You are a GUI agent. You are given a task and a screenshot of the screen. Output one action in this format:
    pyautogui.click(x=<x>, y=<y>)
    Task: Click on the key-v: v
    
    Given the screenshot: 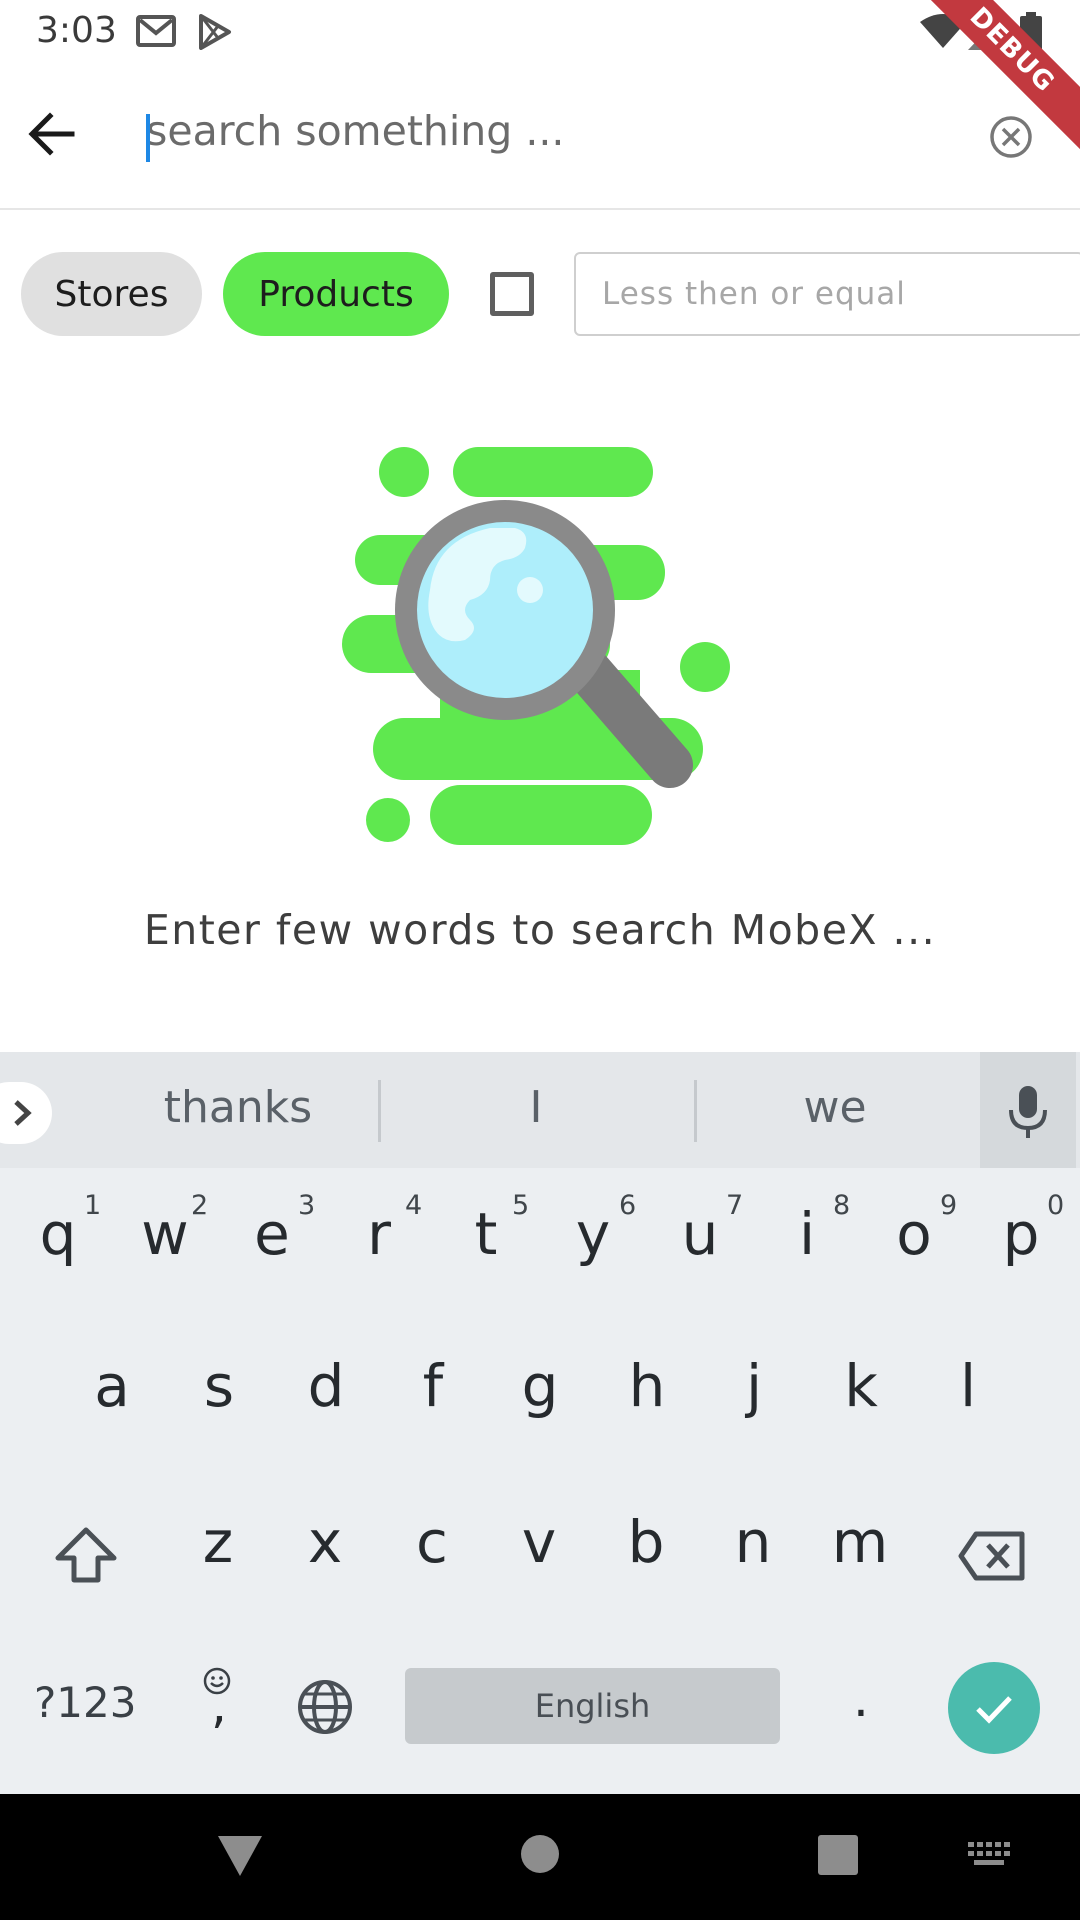 What is the action you would take?
    pyautogui.click(x=539, y=1542)
    